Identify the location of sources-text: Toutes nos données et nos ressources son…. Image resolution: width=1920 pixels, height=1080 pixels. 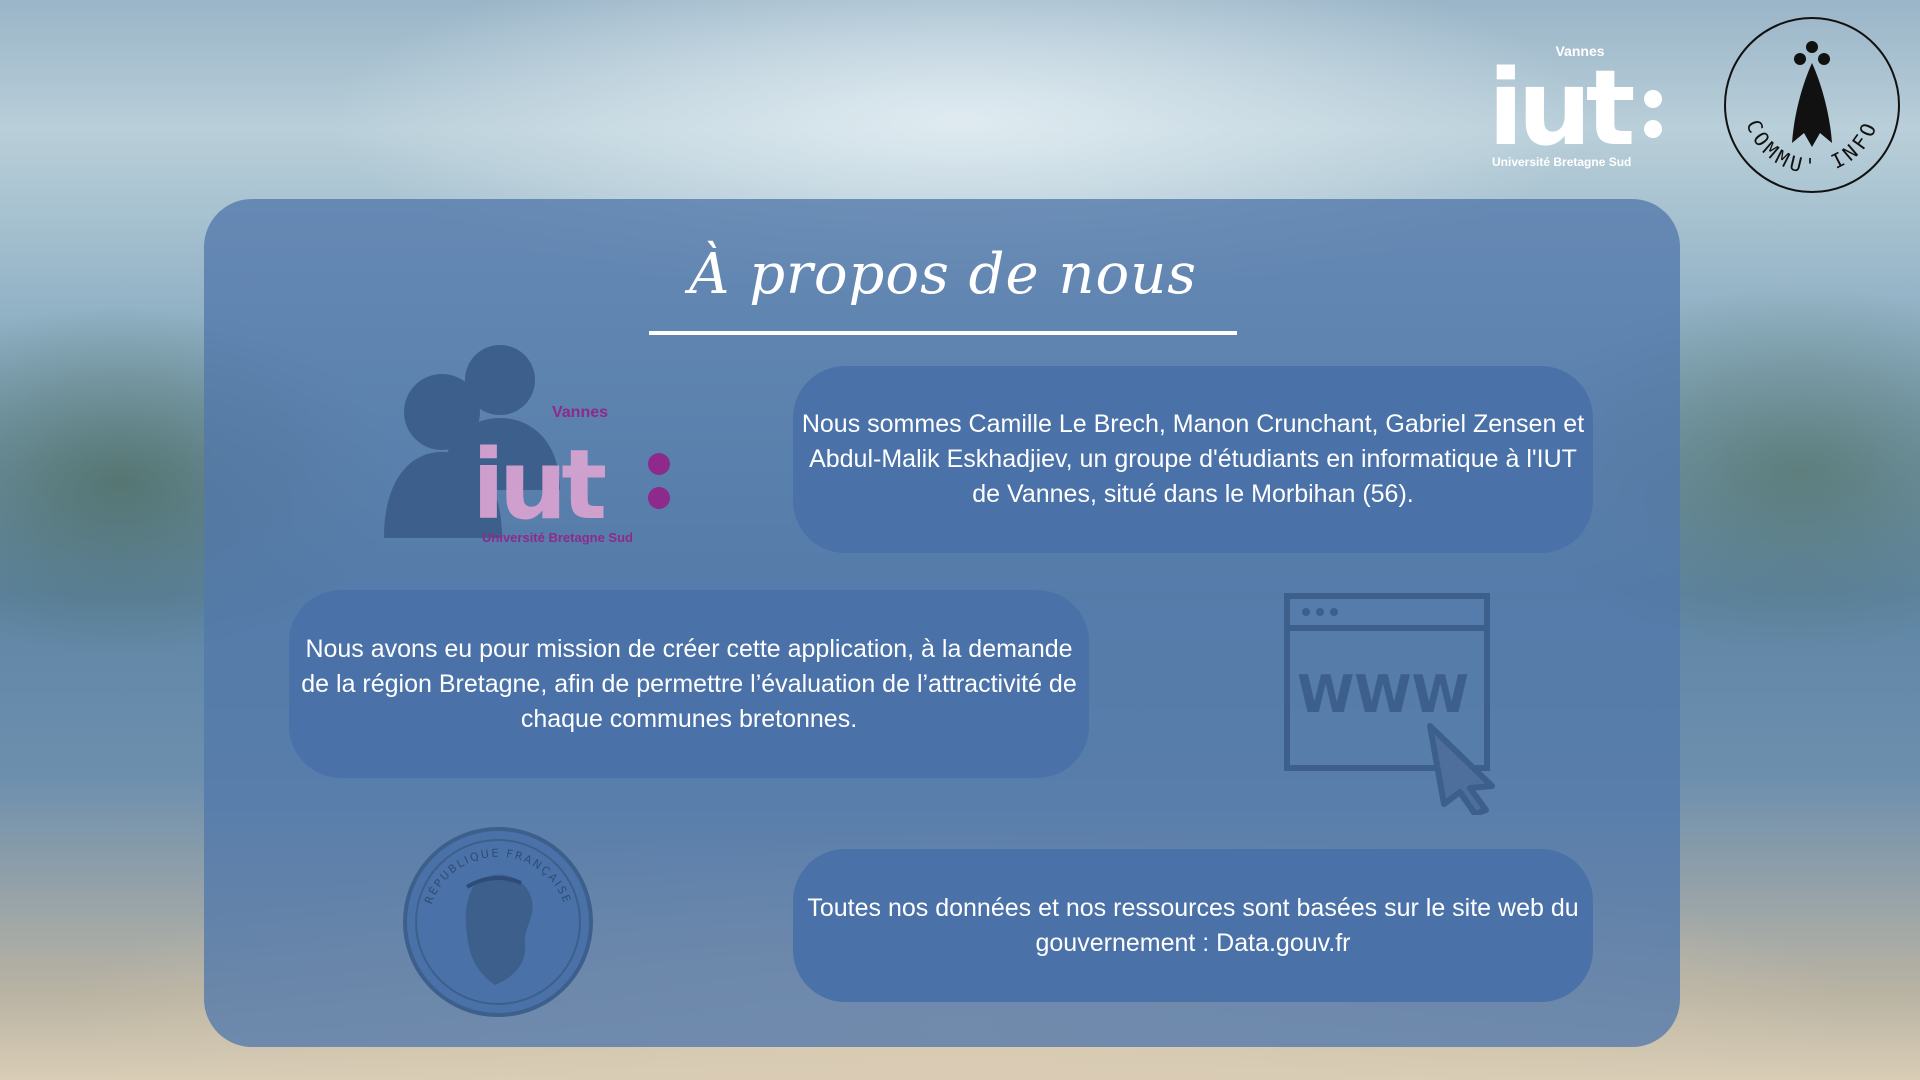
(1193, 925).